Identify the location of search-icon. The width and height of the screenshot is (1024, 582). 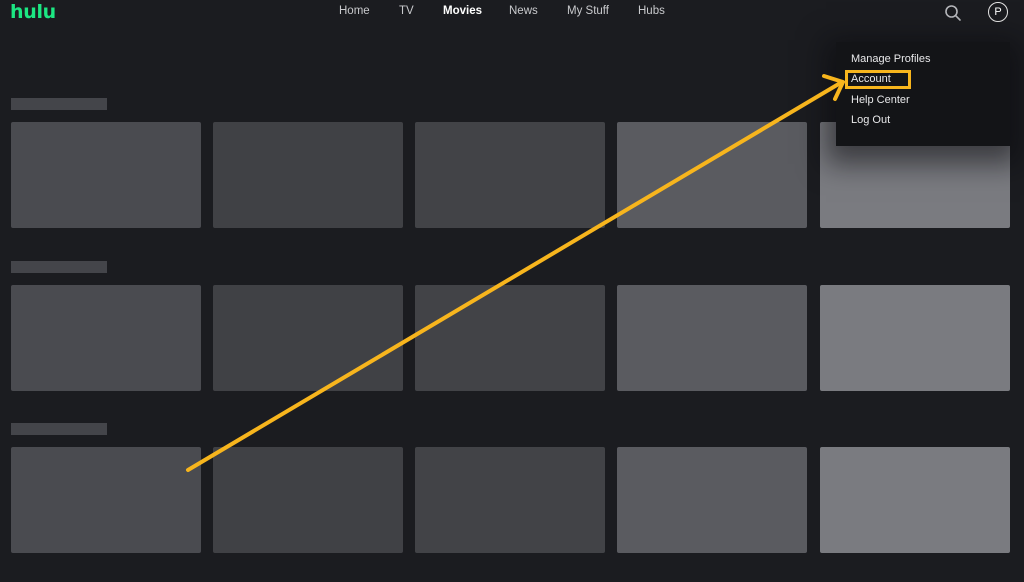
(953, 13).